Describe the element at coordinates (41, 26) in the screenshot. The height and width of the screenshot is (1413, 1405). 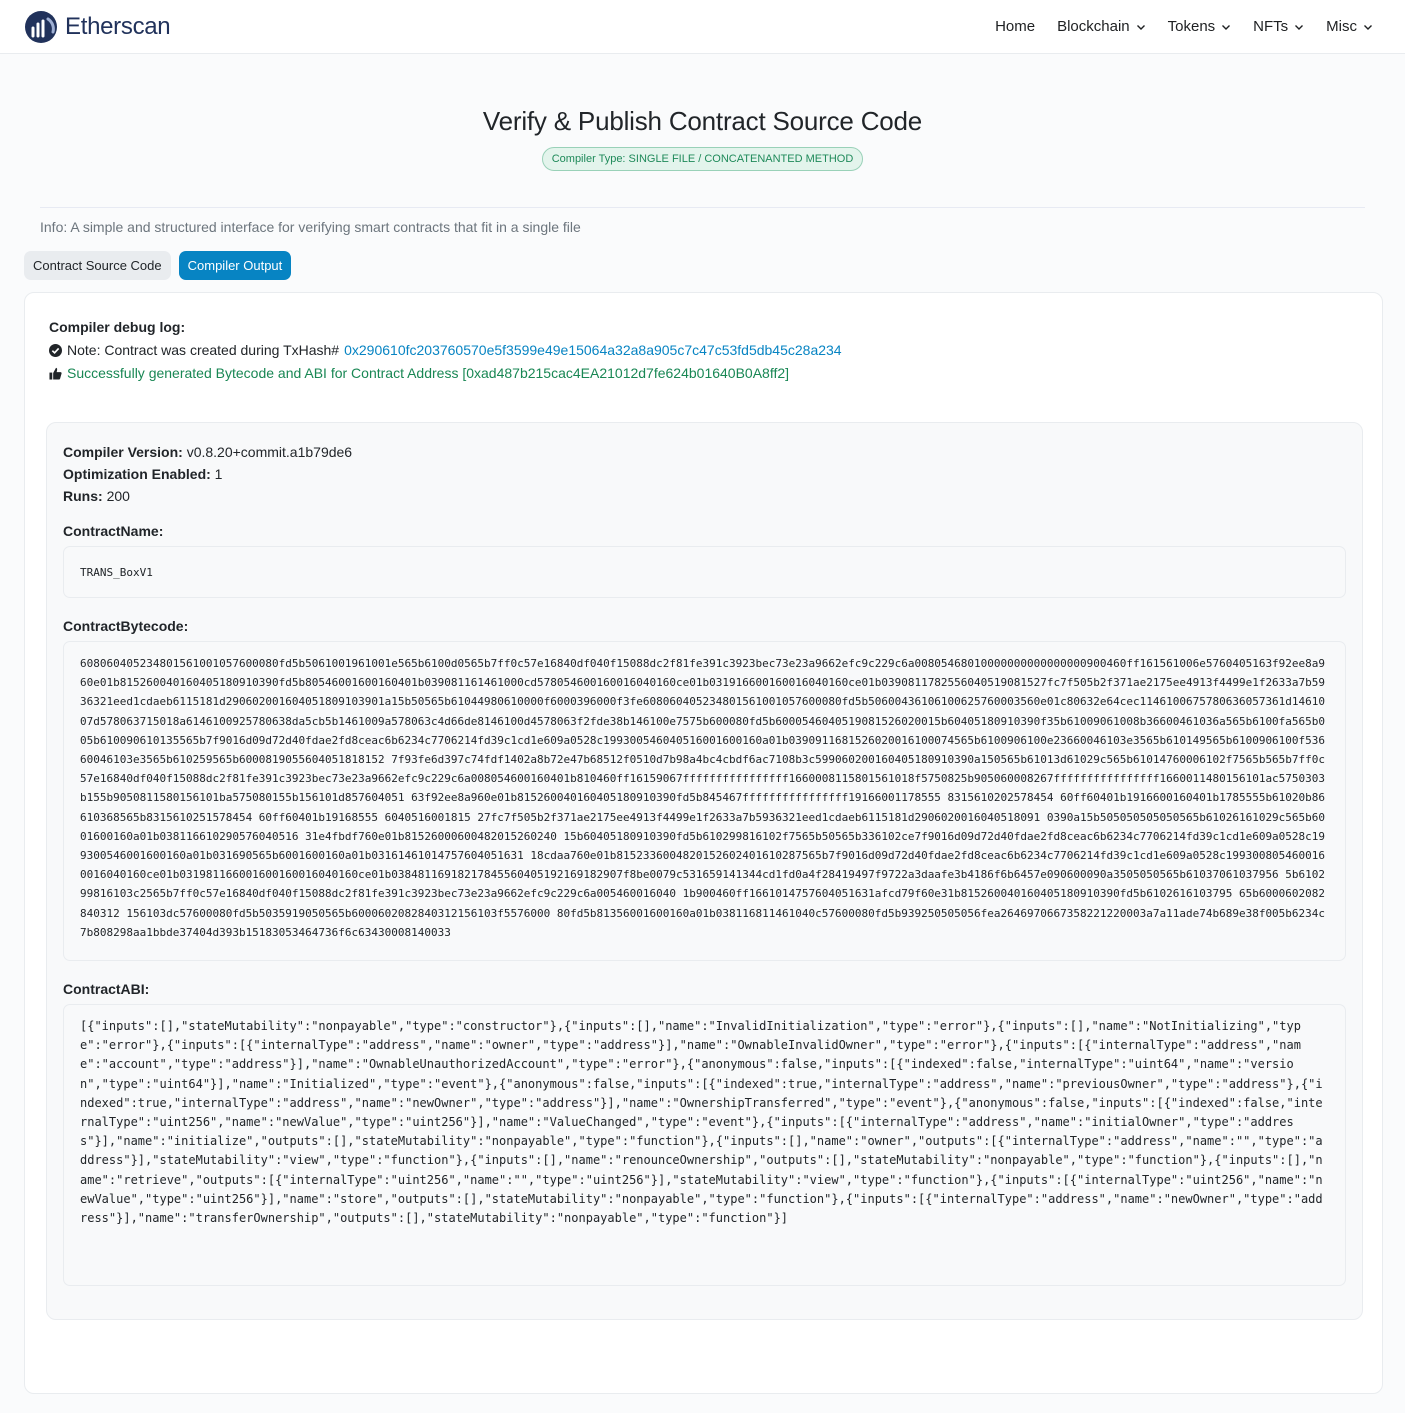
I see `etherscan-logo-icon` at that location.